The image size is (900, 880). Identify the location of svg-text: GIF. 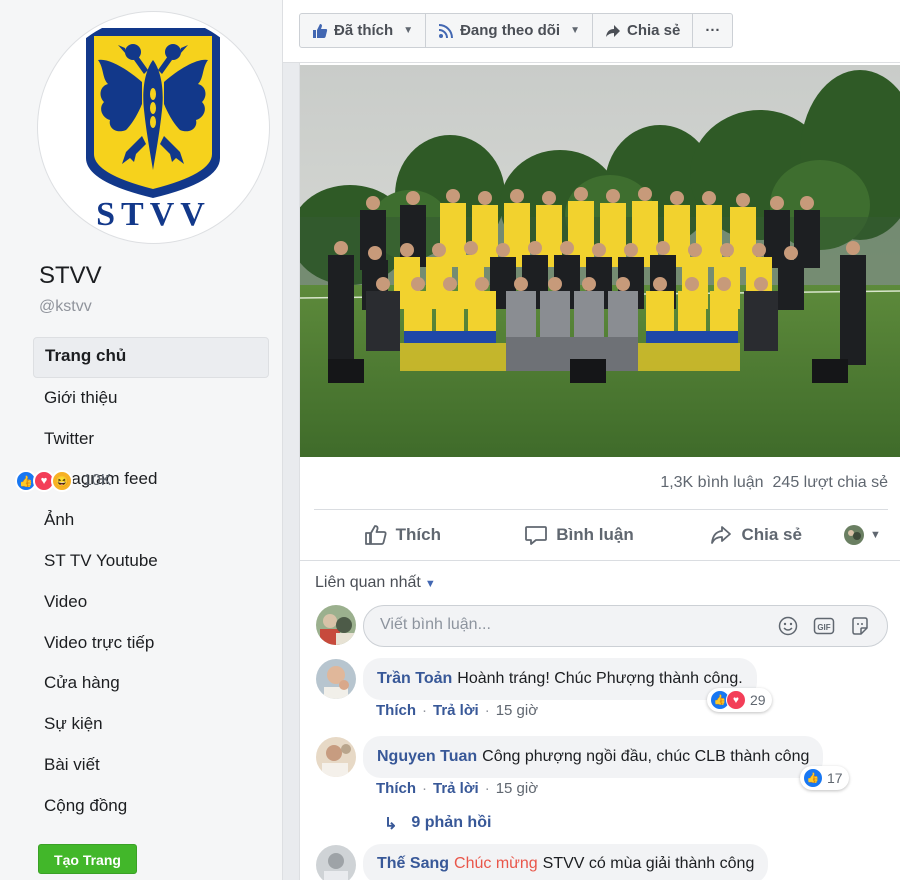
(823, 627).